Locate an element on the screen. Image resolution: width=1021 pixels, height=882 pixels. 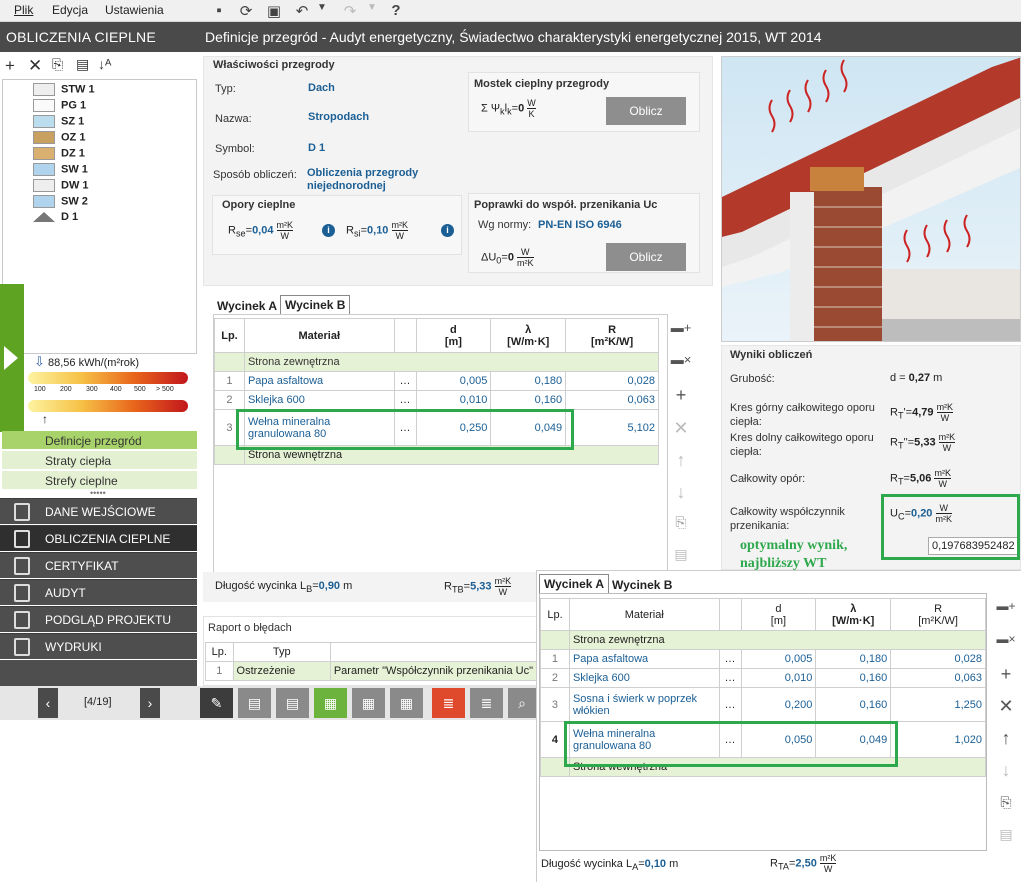
tool-chart-icon: ≣ is located at coordinates (448, 703).